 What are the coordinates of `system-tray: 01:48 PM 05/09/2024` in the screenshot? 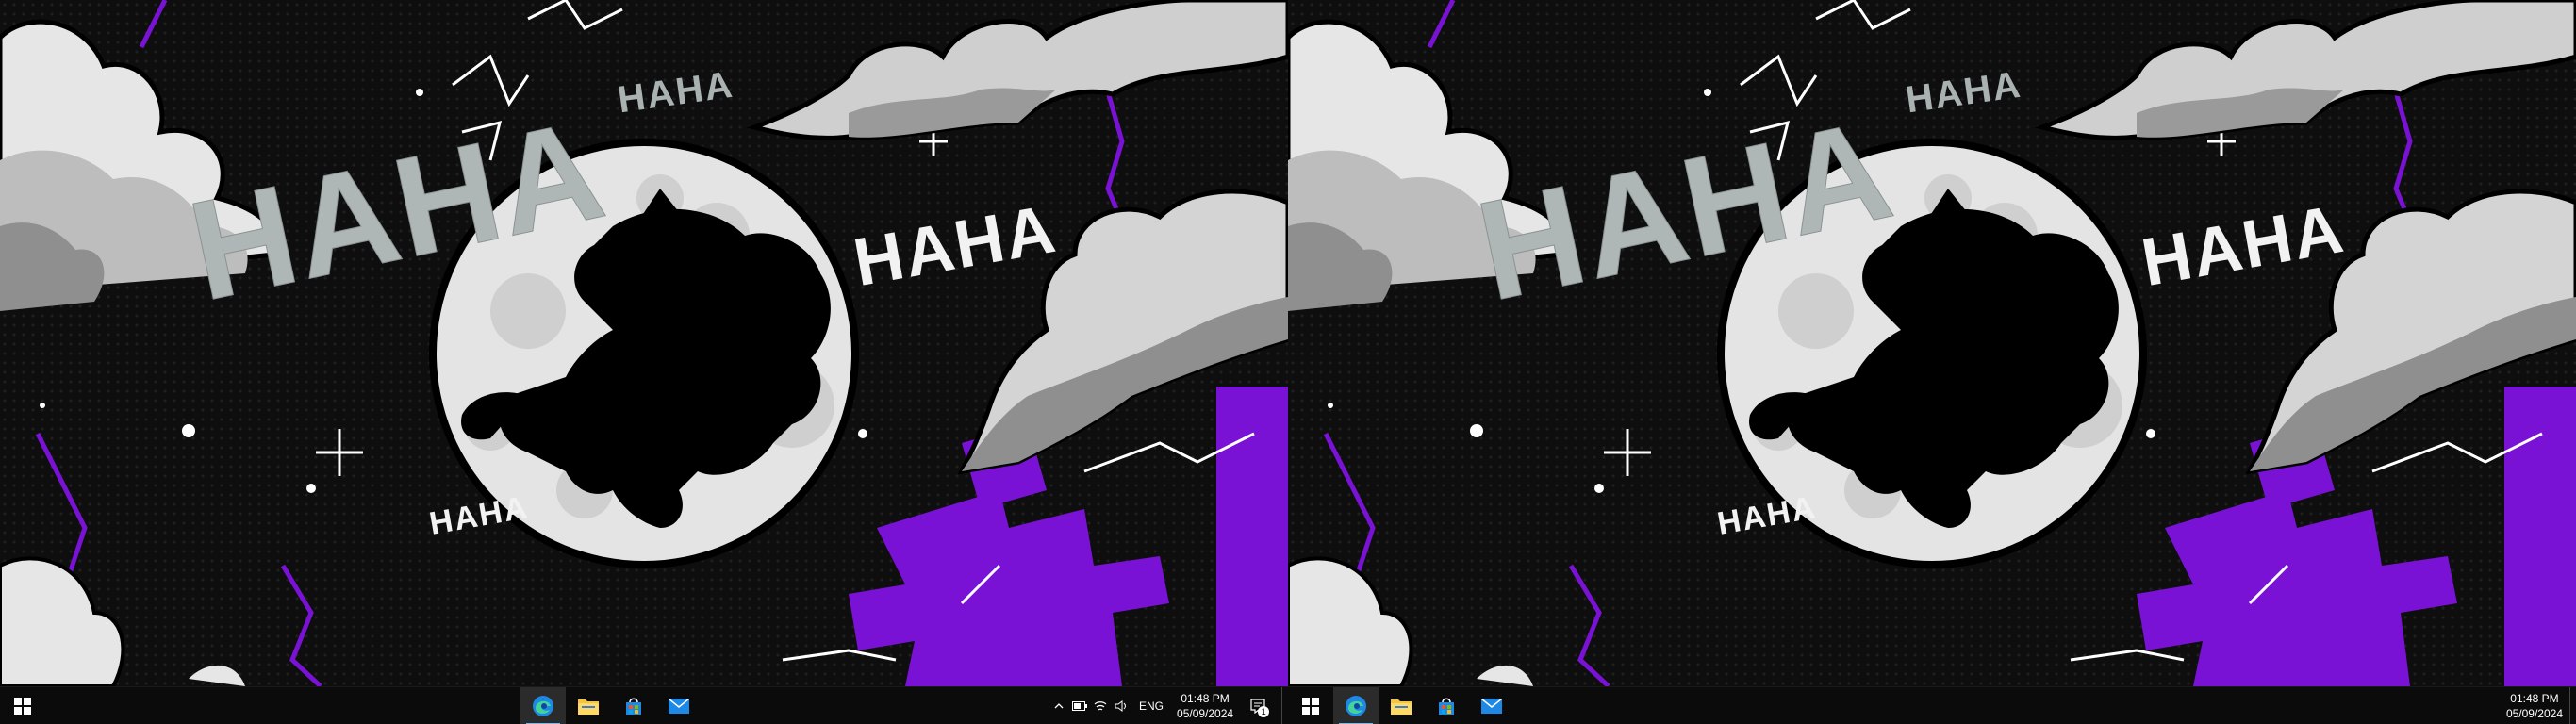 It's located at (2534, 705).